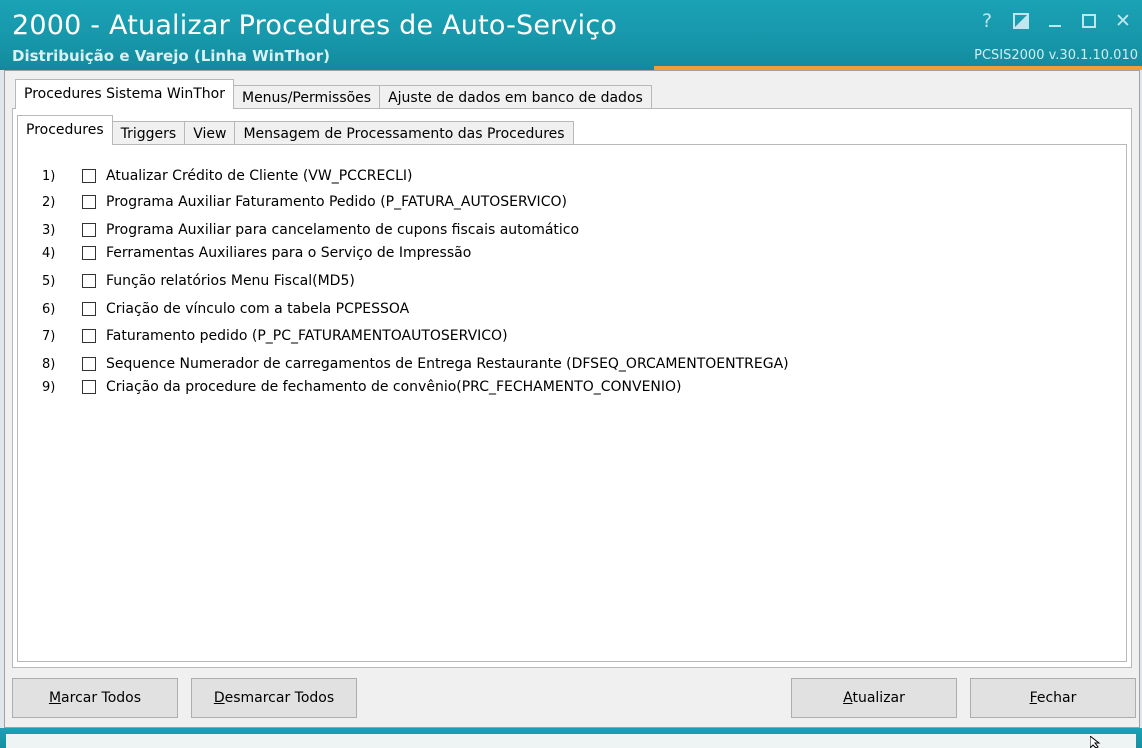 The height and width of the screenshot is (748, 1142). Describe the element at coordinates (49, 309) in the screenshot. I see `item-number: 6)` at that location.